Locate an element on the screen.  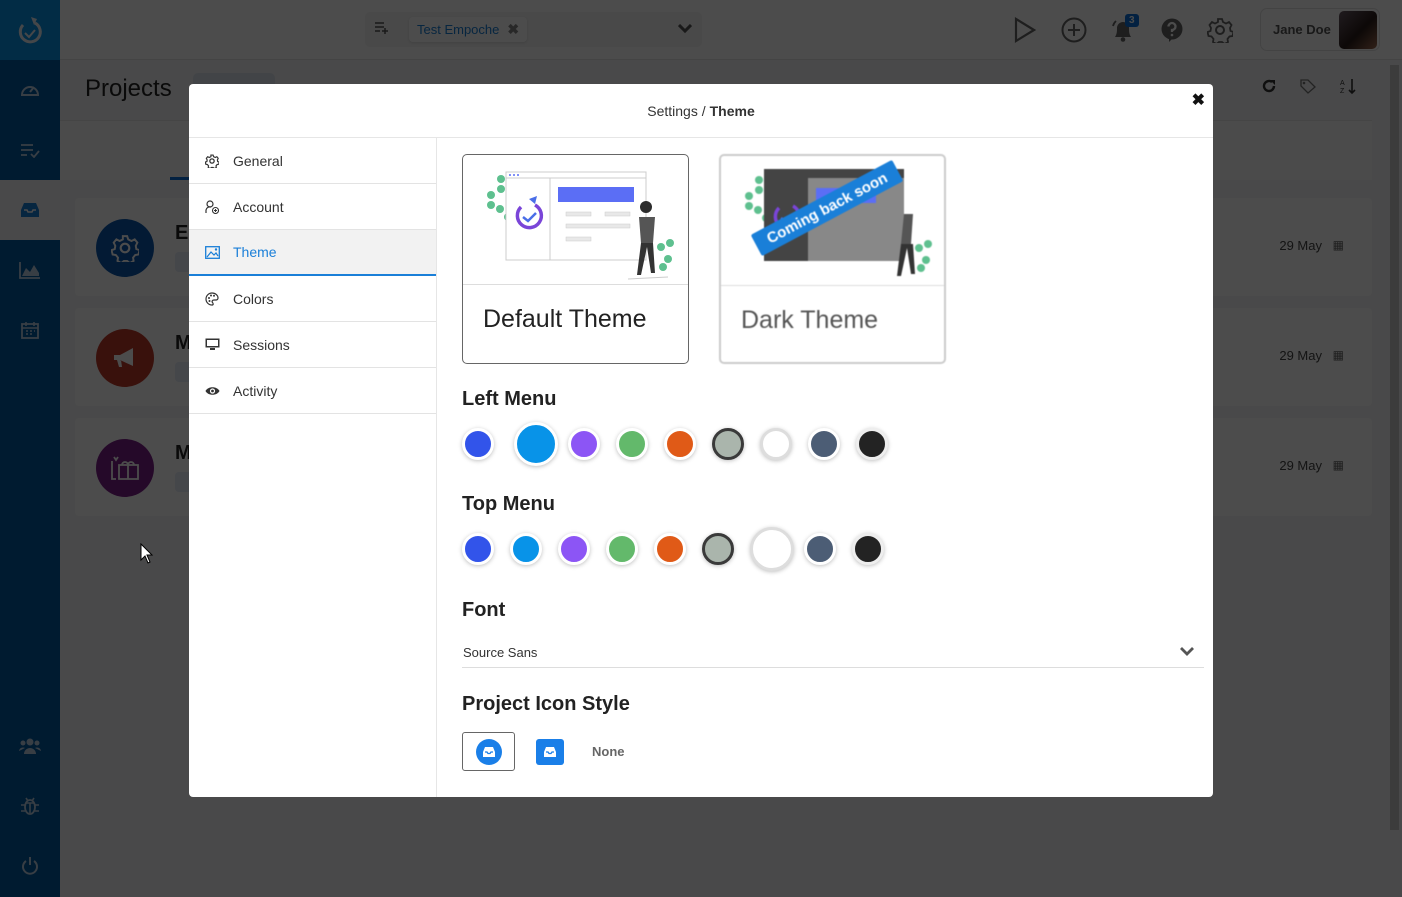
eye-icon is located at coordinates (219, 391).